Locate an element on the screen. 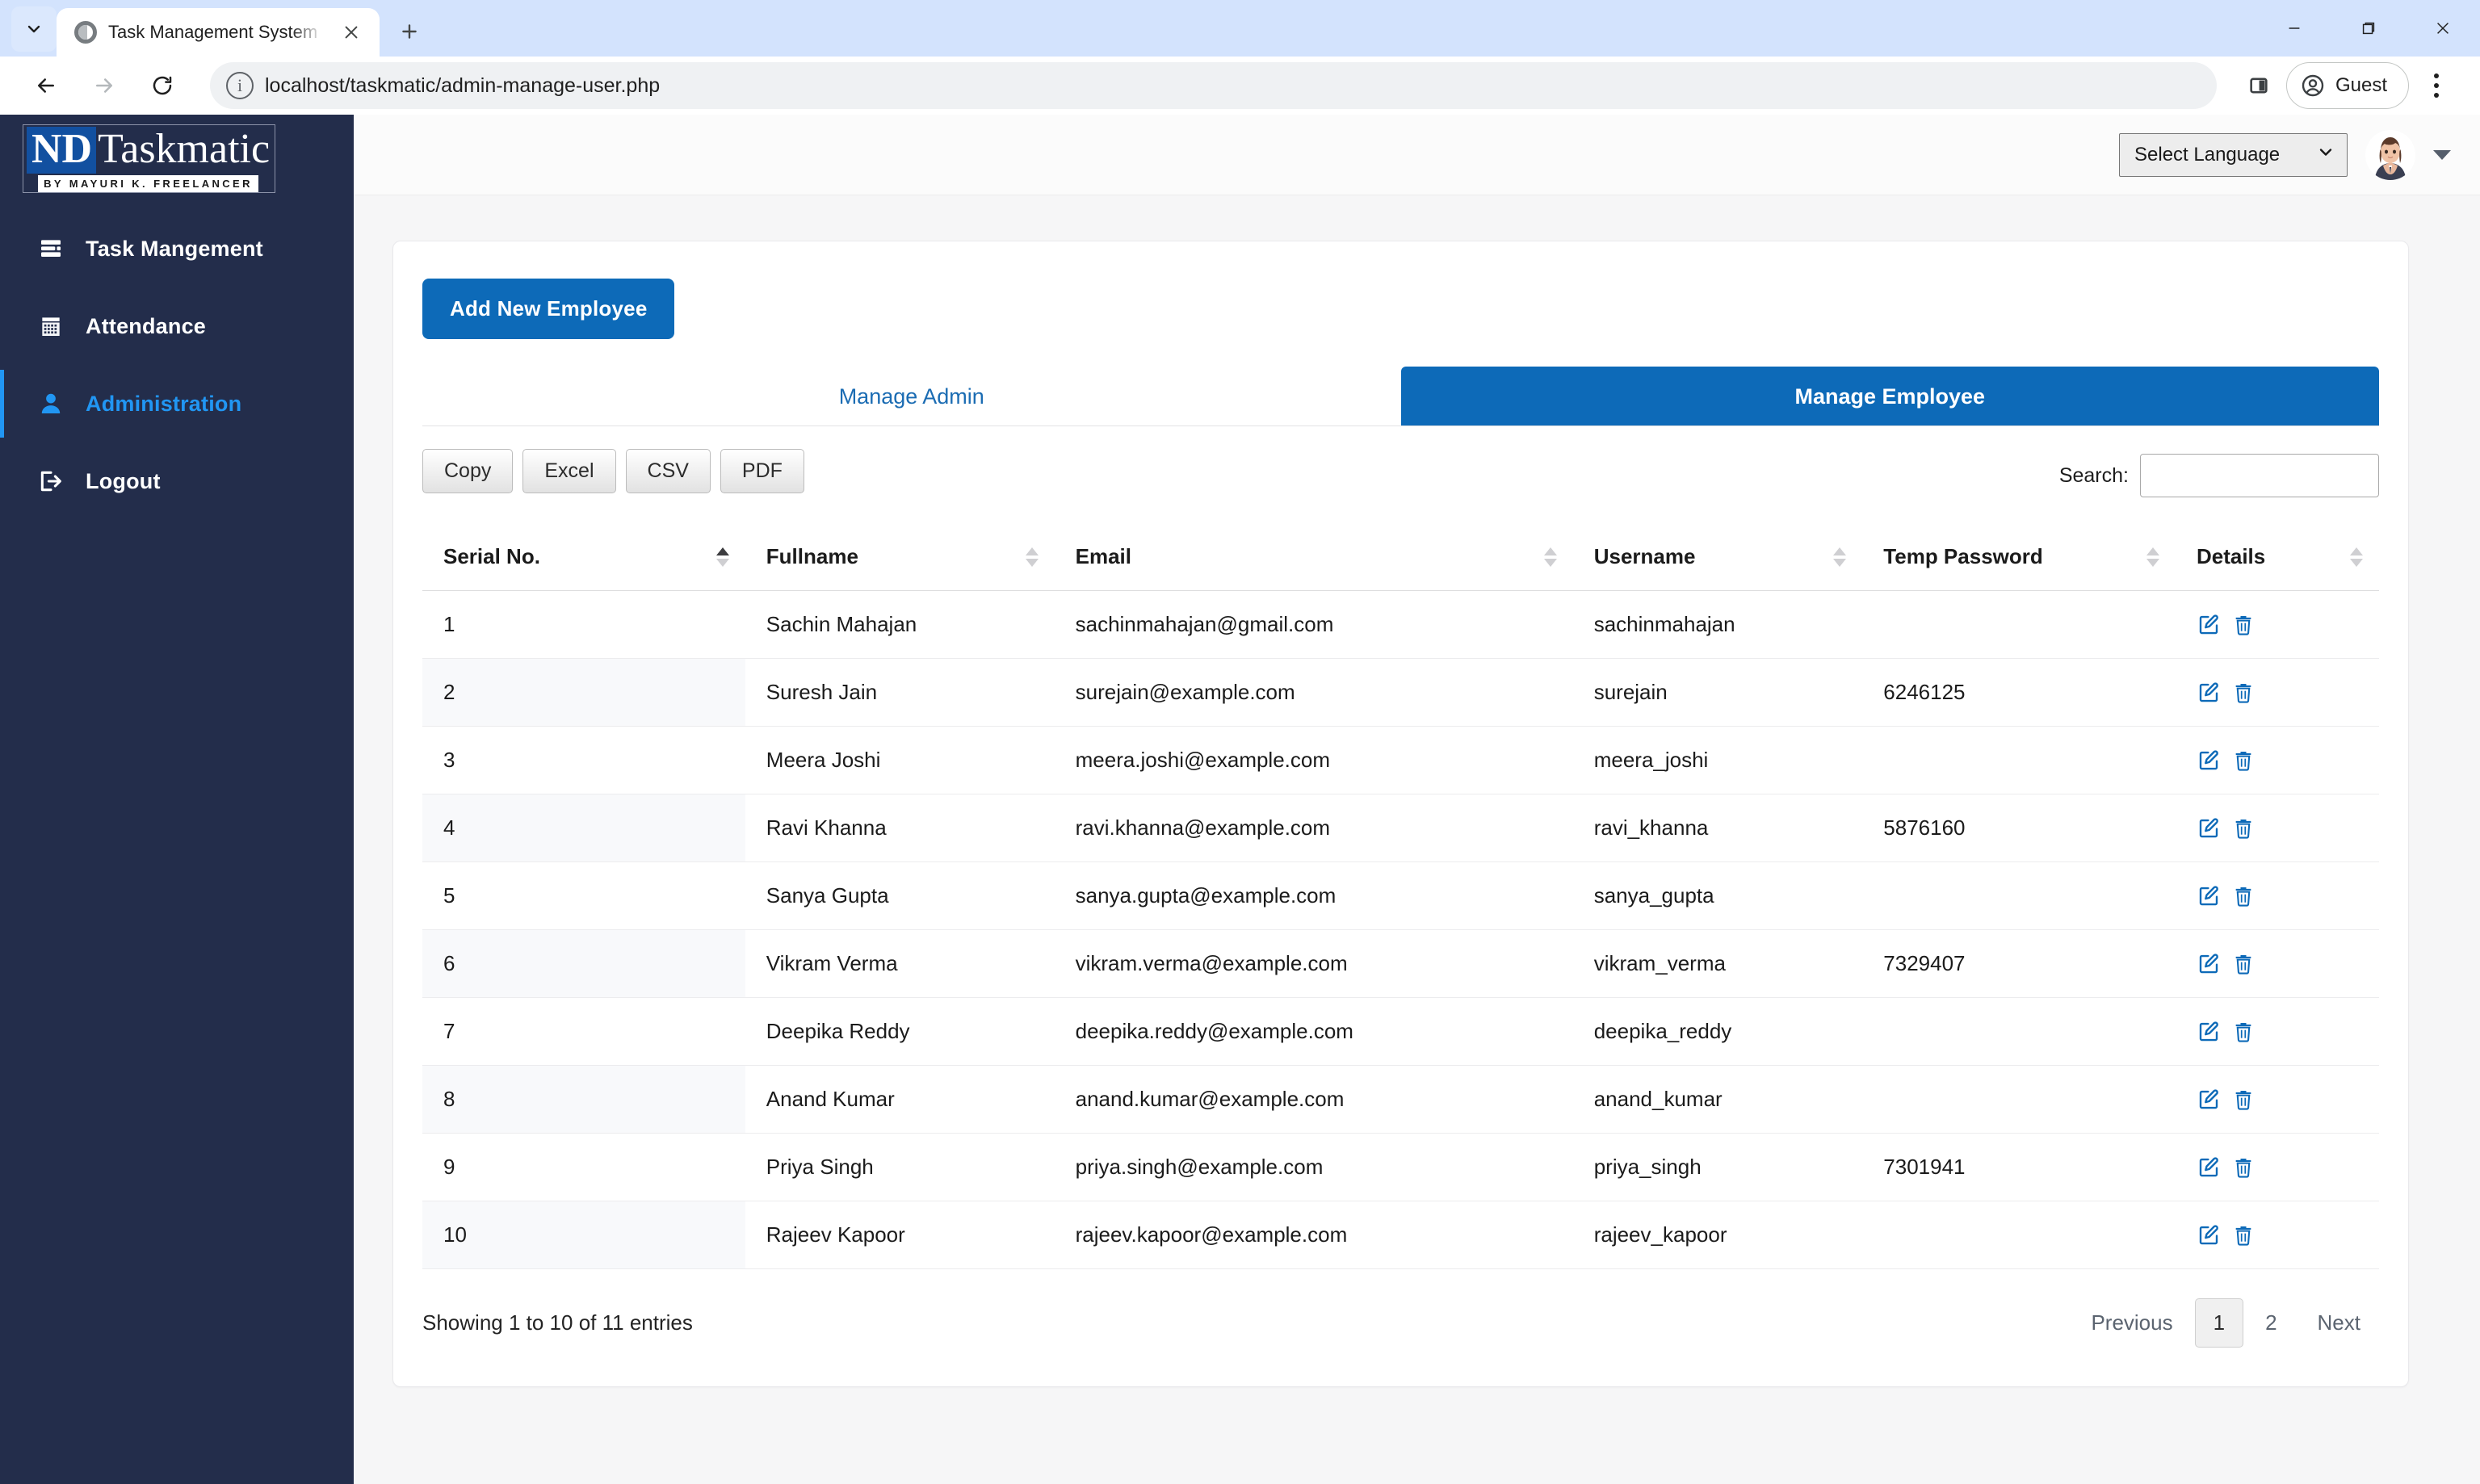 The height and width of the screenshot is (1484, 2480). sort-arrows-icon is located at coordinates (1032, 557).